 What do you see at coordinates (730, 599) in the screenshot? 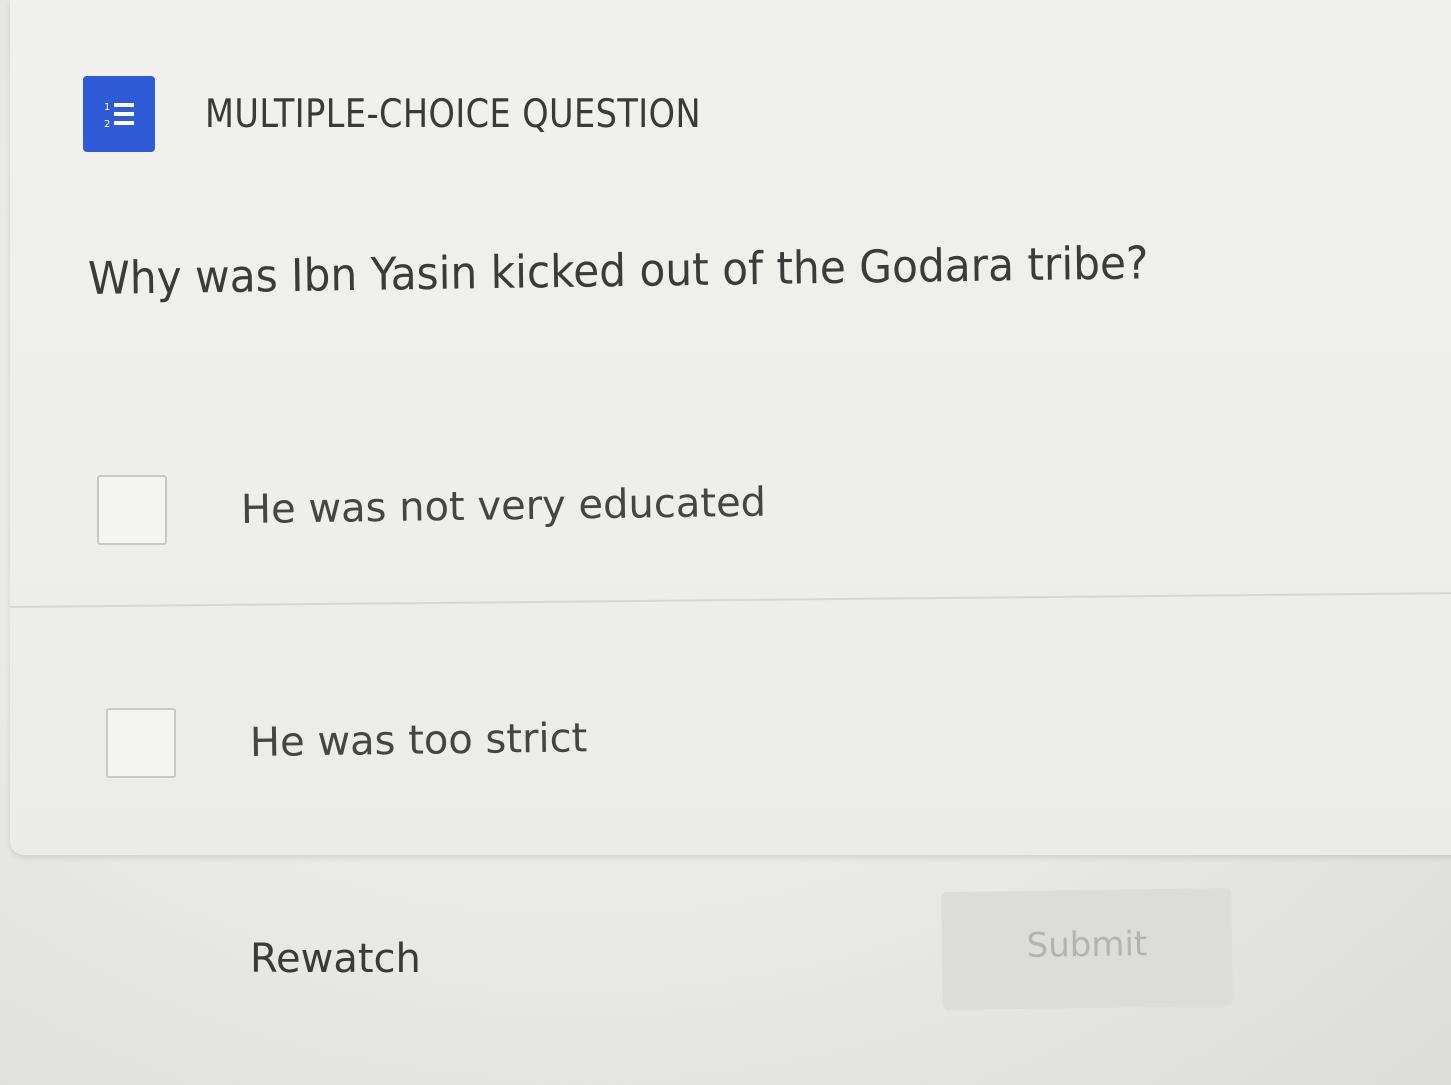
I see `option-divider` at bounding box center [730, 599].